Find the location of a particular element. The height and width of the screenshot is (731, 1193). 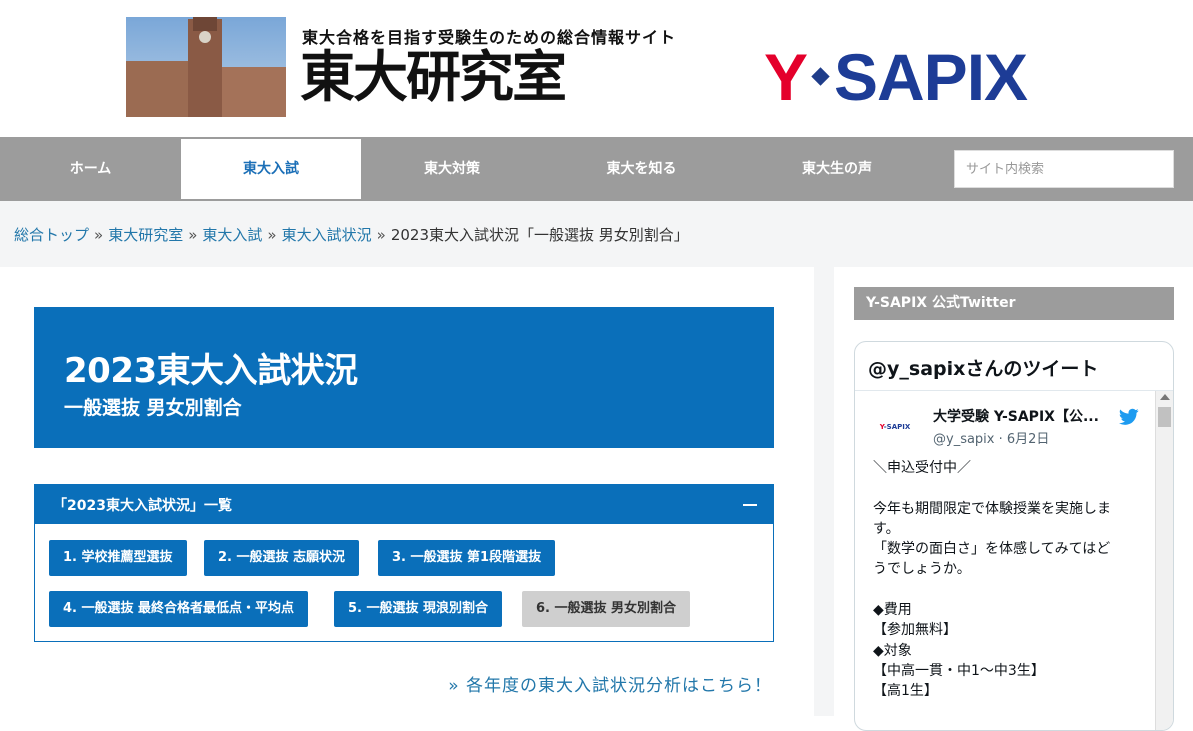

site-search-input is located at coordinates (1064, 169).